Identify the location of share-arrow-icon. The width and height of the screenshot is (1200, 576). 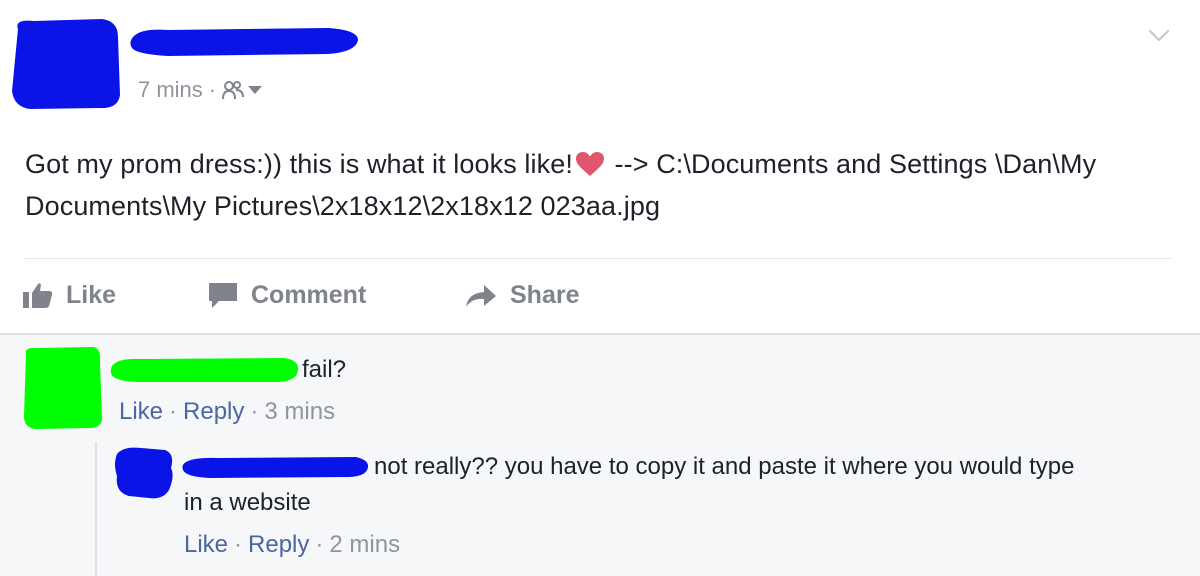
(481, 296).